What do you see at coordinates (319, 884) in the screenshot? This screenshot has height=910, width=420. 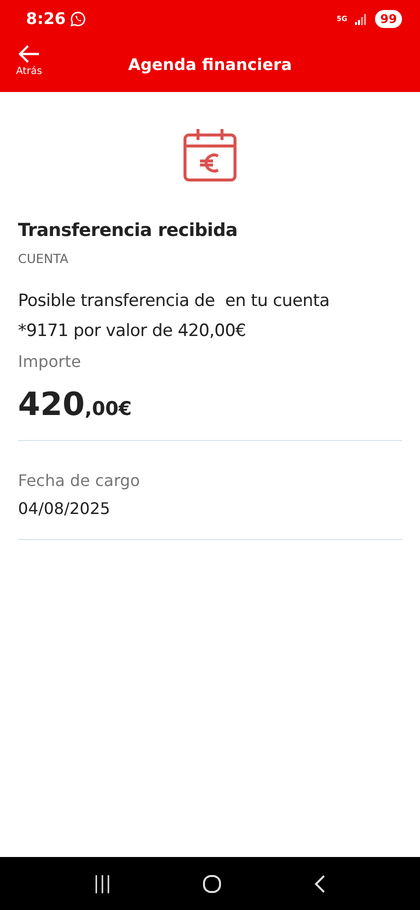 I see `back-icon` at bounding box center [319, 884].